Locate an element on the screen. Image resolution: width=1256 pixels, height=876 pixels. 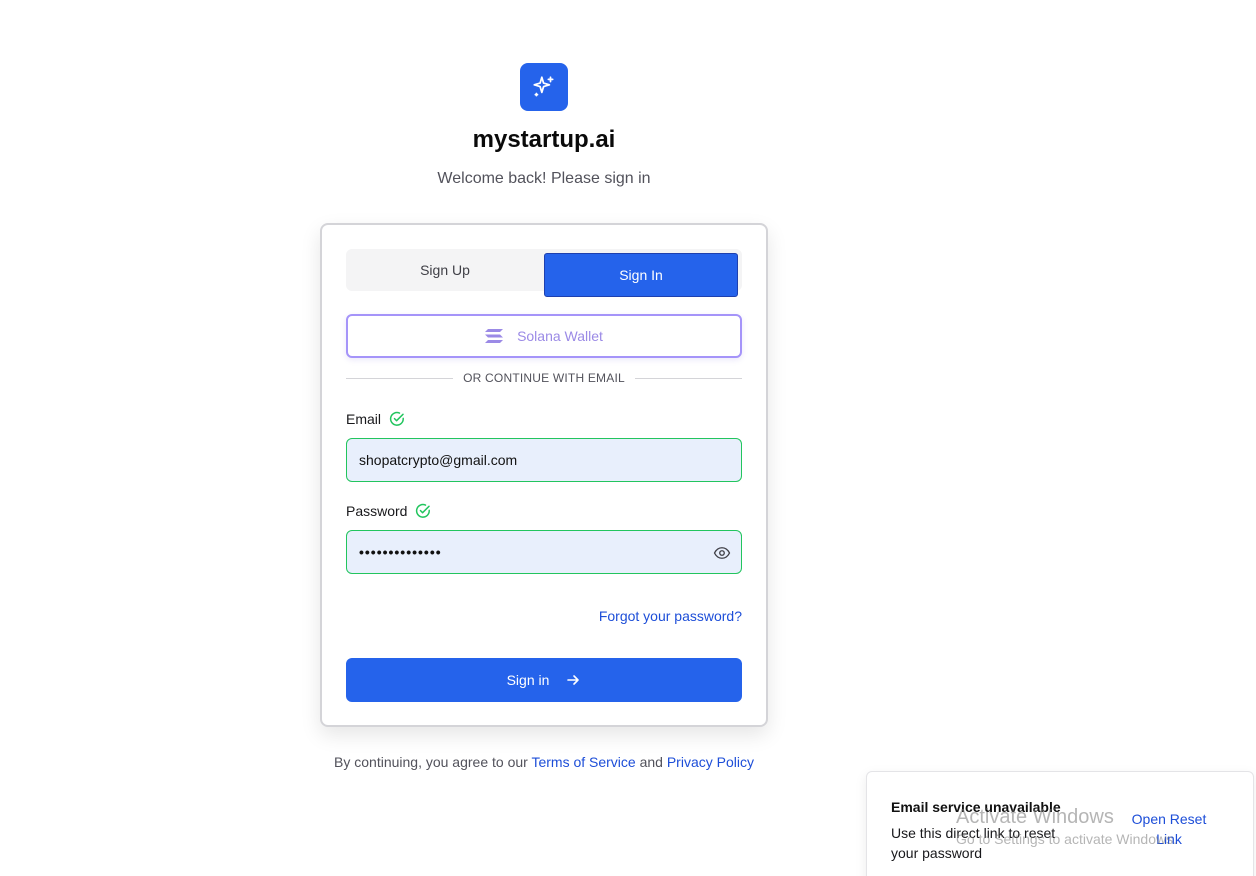
app-logo is located at coordinates (544, 87).